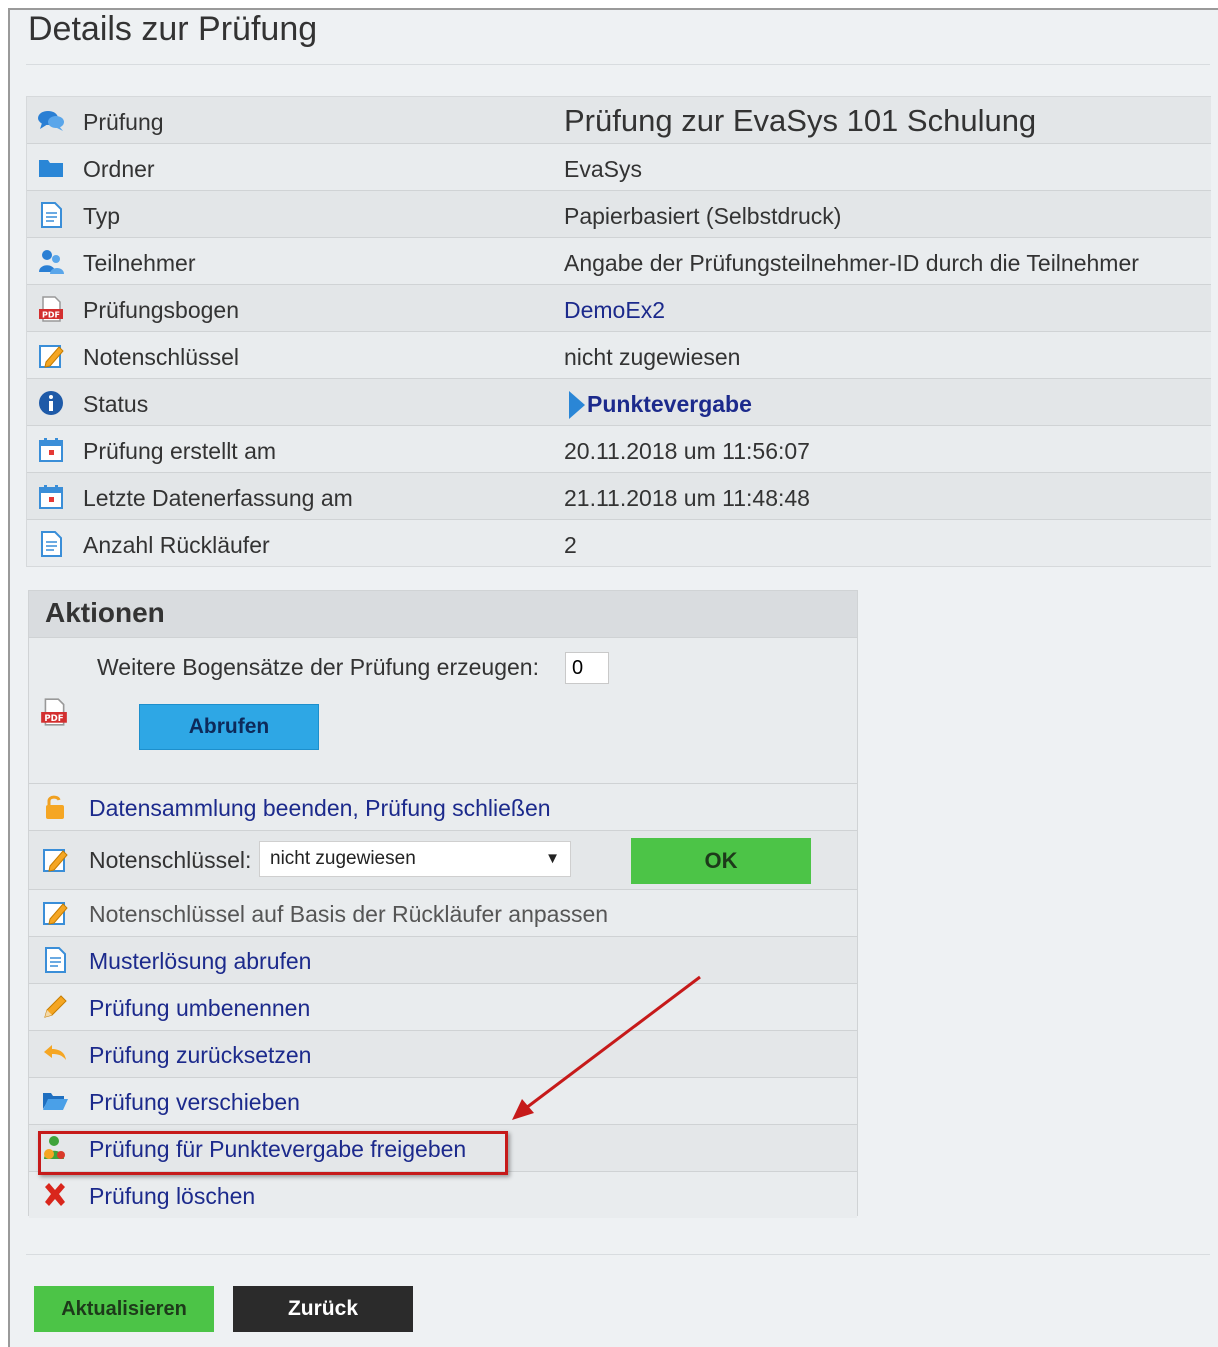 The width and height of the screenshot is (1218, 1347). What do you see at coordinates (323, 1309) in the screenshot?
I see `back-button: Zurück` at bounding box center [323, 1309].